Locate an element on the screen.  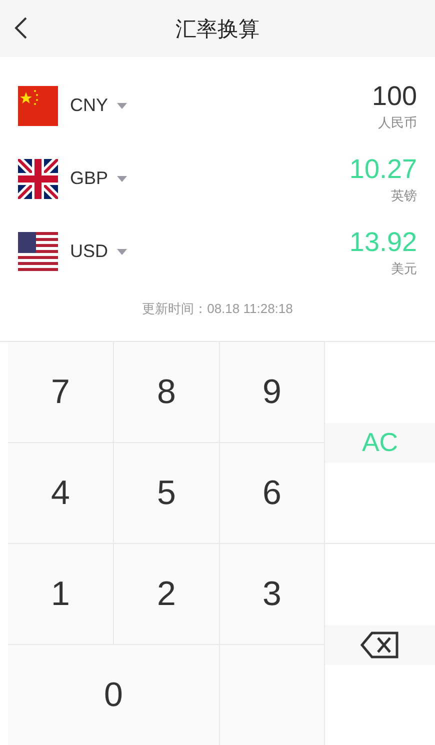
backspace-button is located at coordinates (380, 644).